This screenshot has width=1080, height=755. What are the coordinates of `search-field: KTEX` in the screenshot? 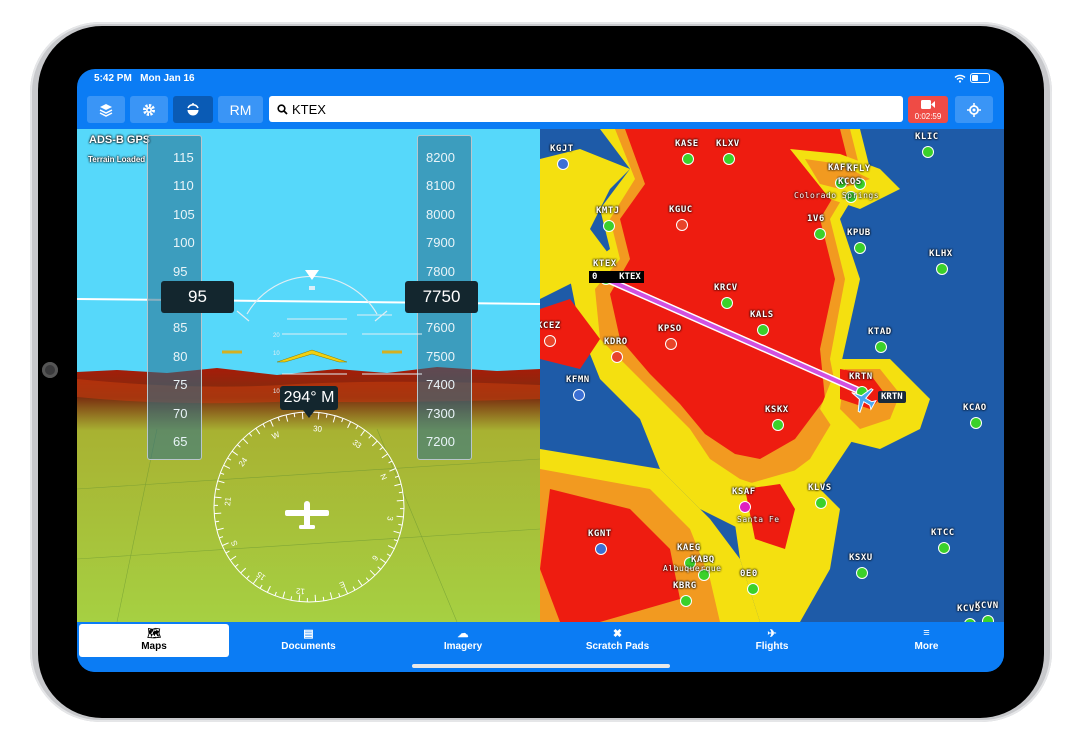 It's located at (586, 109).